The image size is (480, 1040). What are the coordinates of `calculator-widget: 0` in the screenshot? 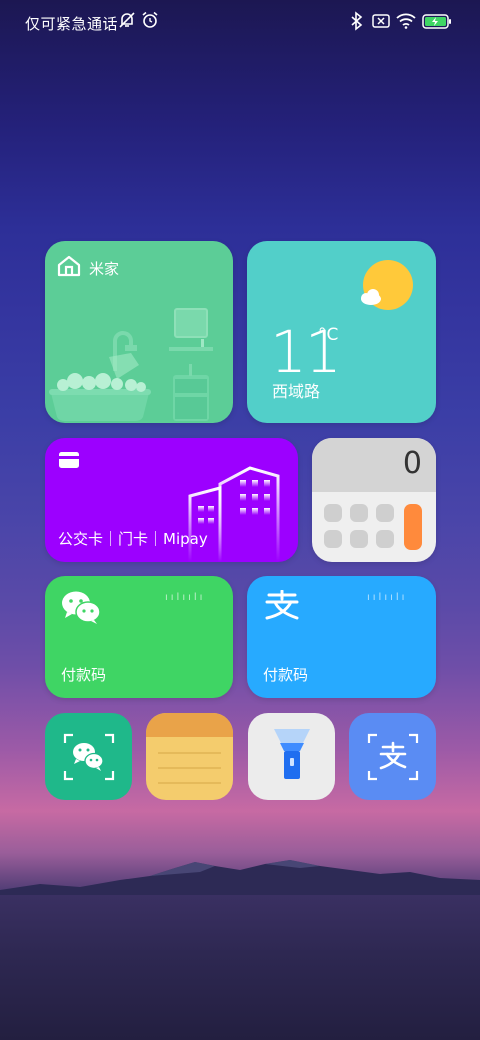 It's located at (374, 500).